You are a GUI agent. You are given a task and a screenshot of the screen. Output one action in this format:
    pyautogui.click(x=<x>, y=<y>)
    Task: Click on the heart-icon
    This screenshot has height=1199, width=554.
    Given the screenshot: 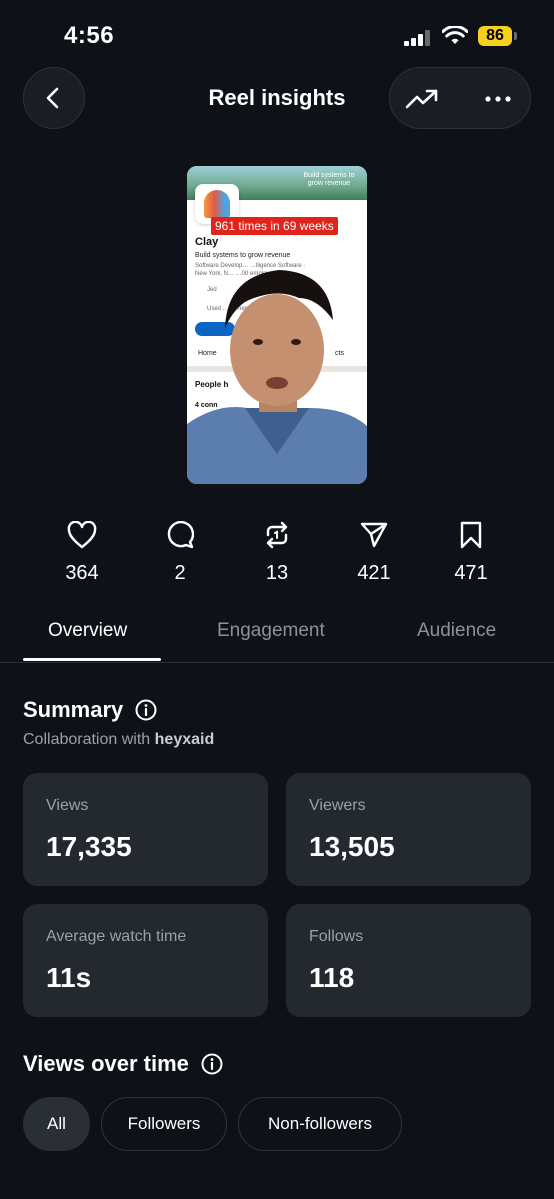 What is the action you would take?
    pyautogui.click(x=82, y=535)
    